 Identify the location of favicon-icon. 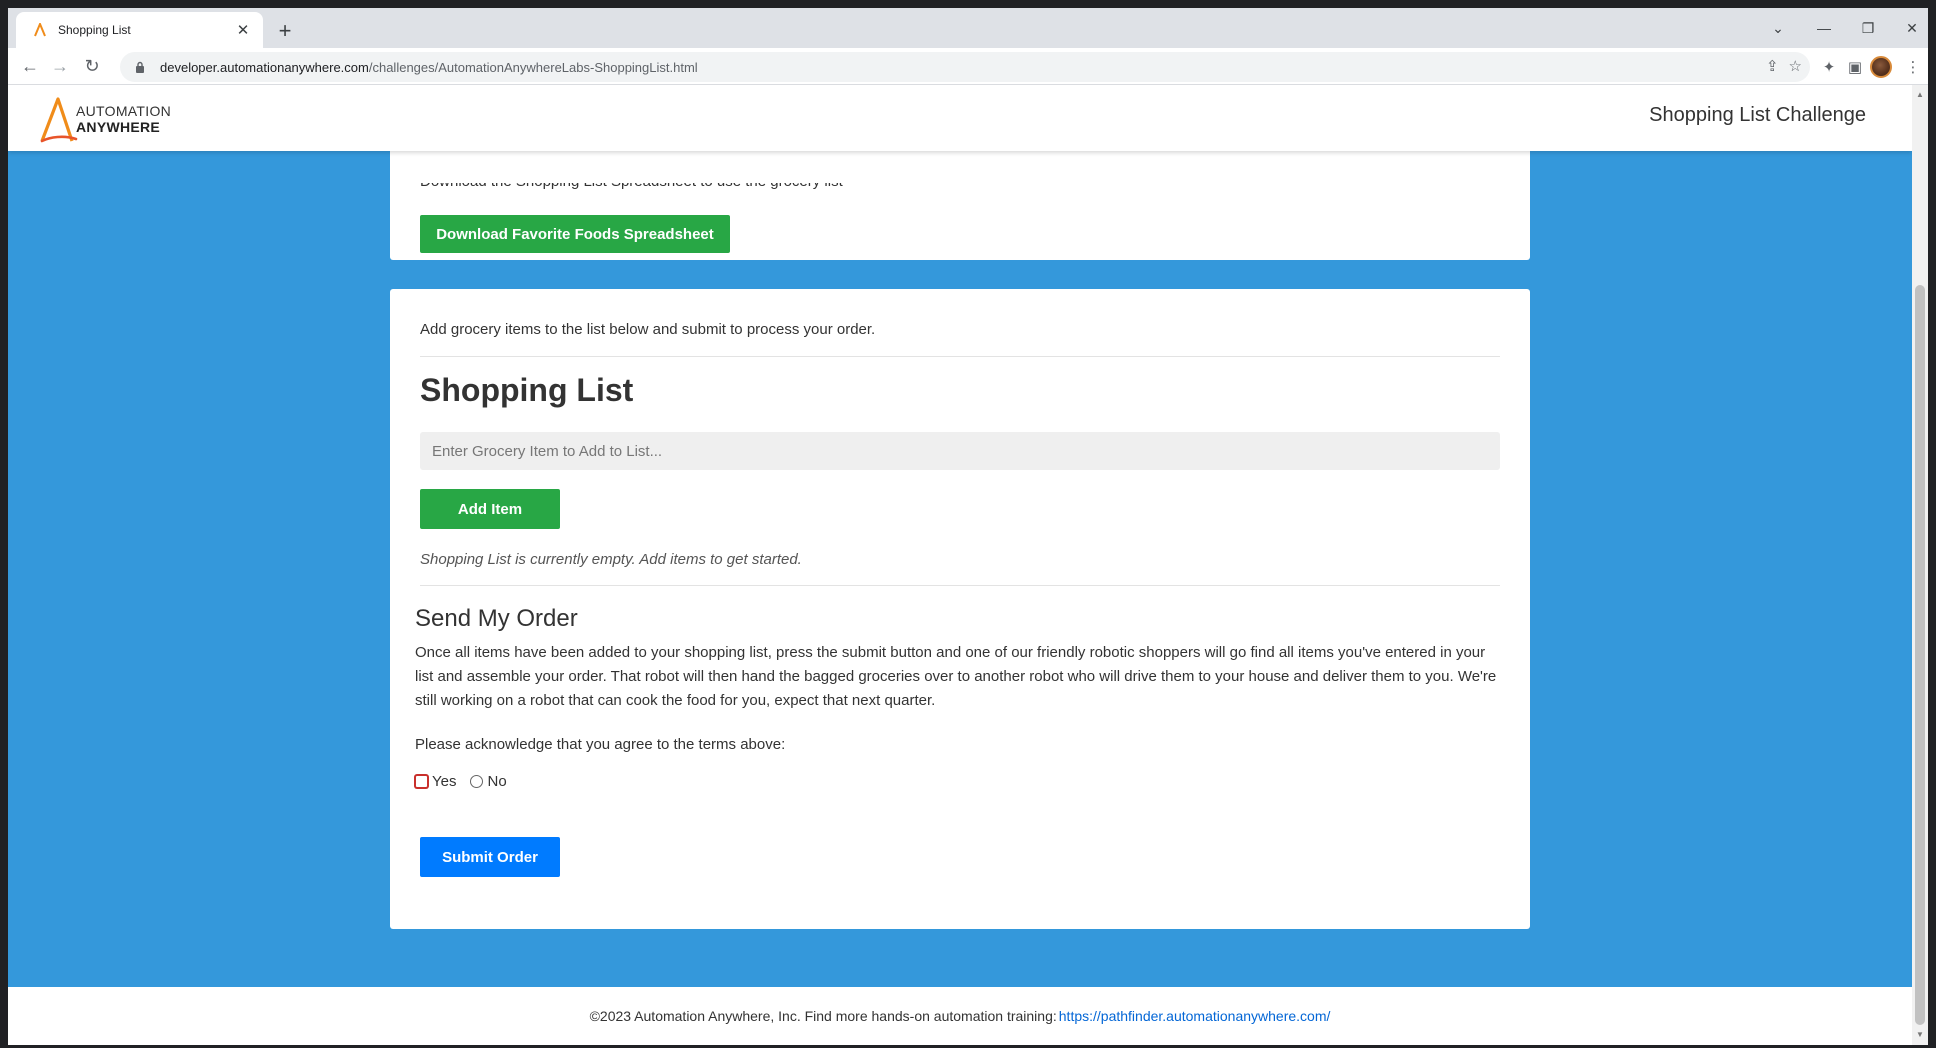
(40, 30).